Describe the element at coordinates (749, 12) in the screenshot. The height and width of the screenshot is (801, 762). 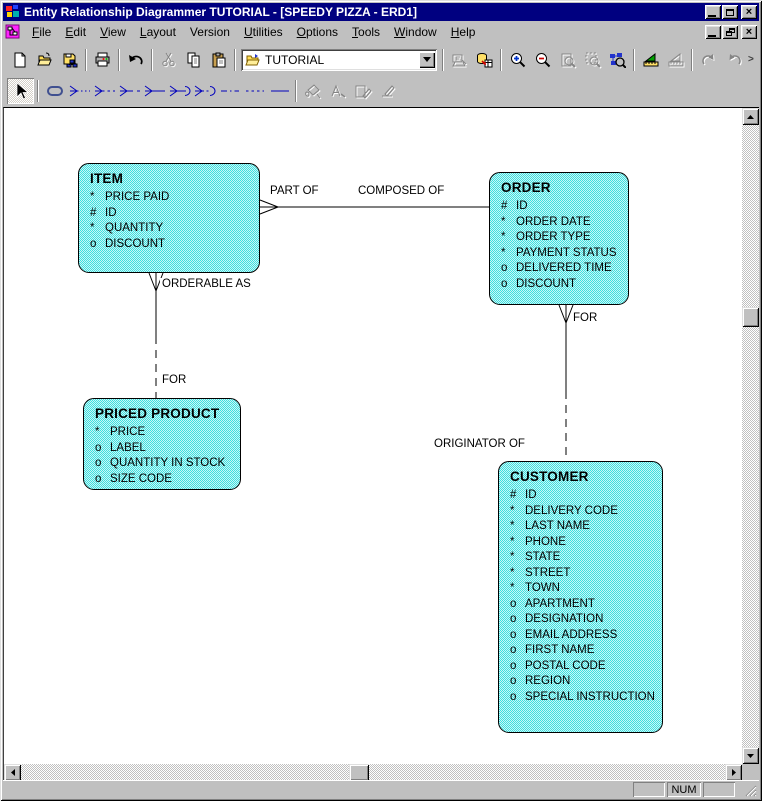
I see `close-button: ×` at that location.